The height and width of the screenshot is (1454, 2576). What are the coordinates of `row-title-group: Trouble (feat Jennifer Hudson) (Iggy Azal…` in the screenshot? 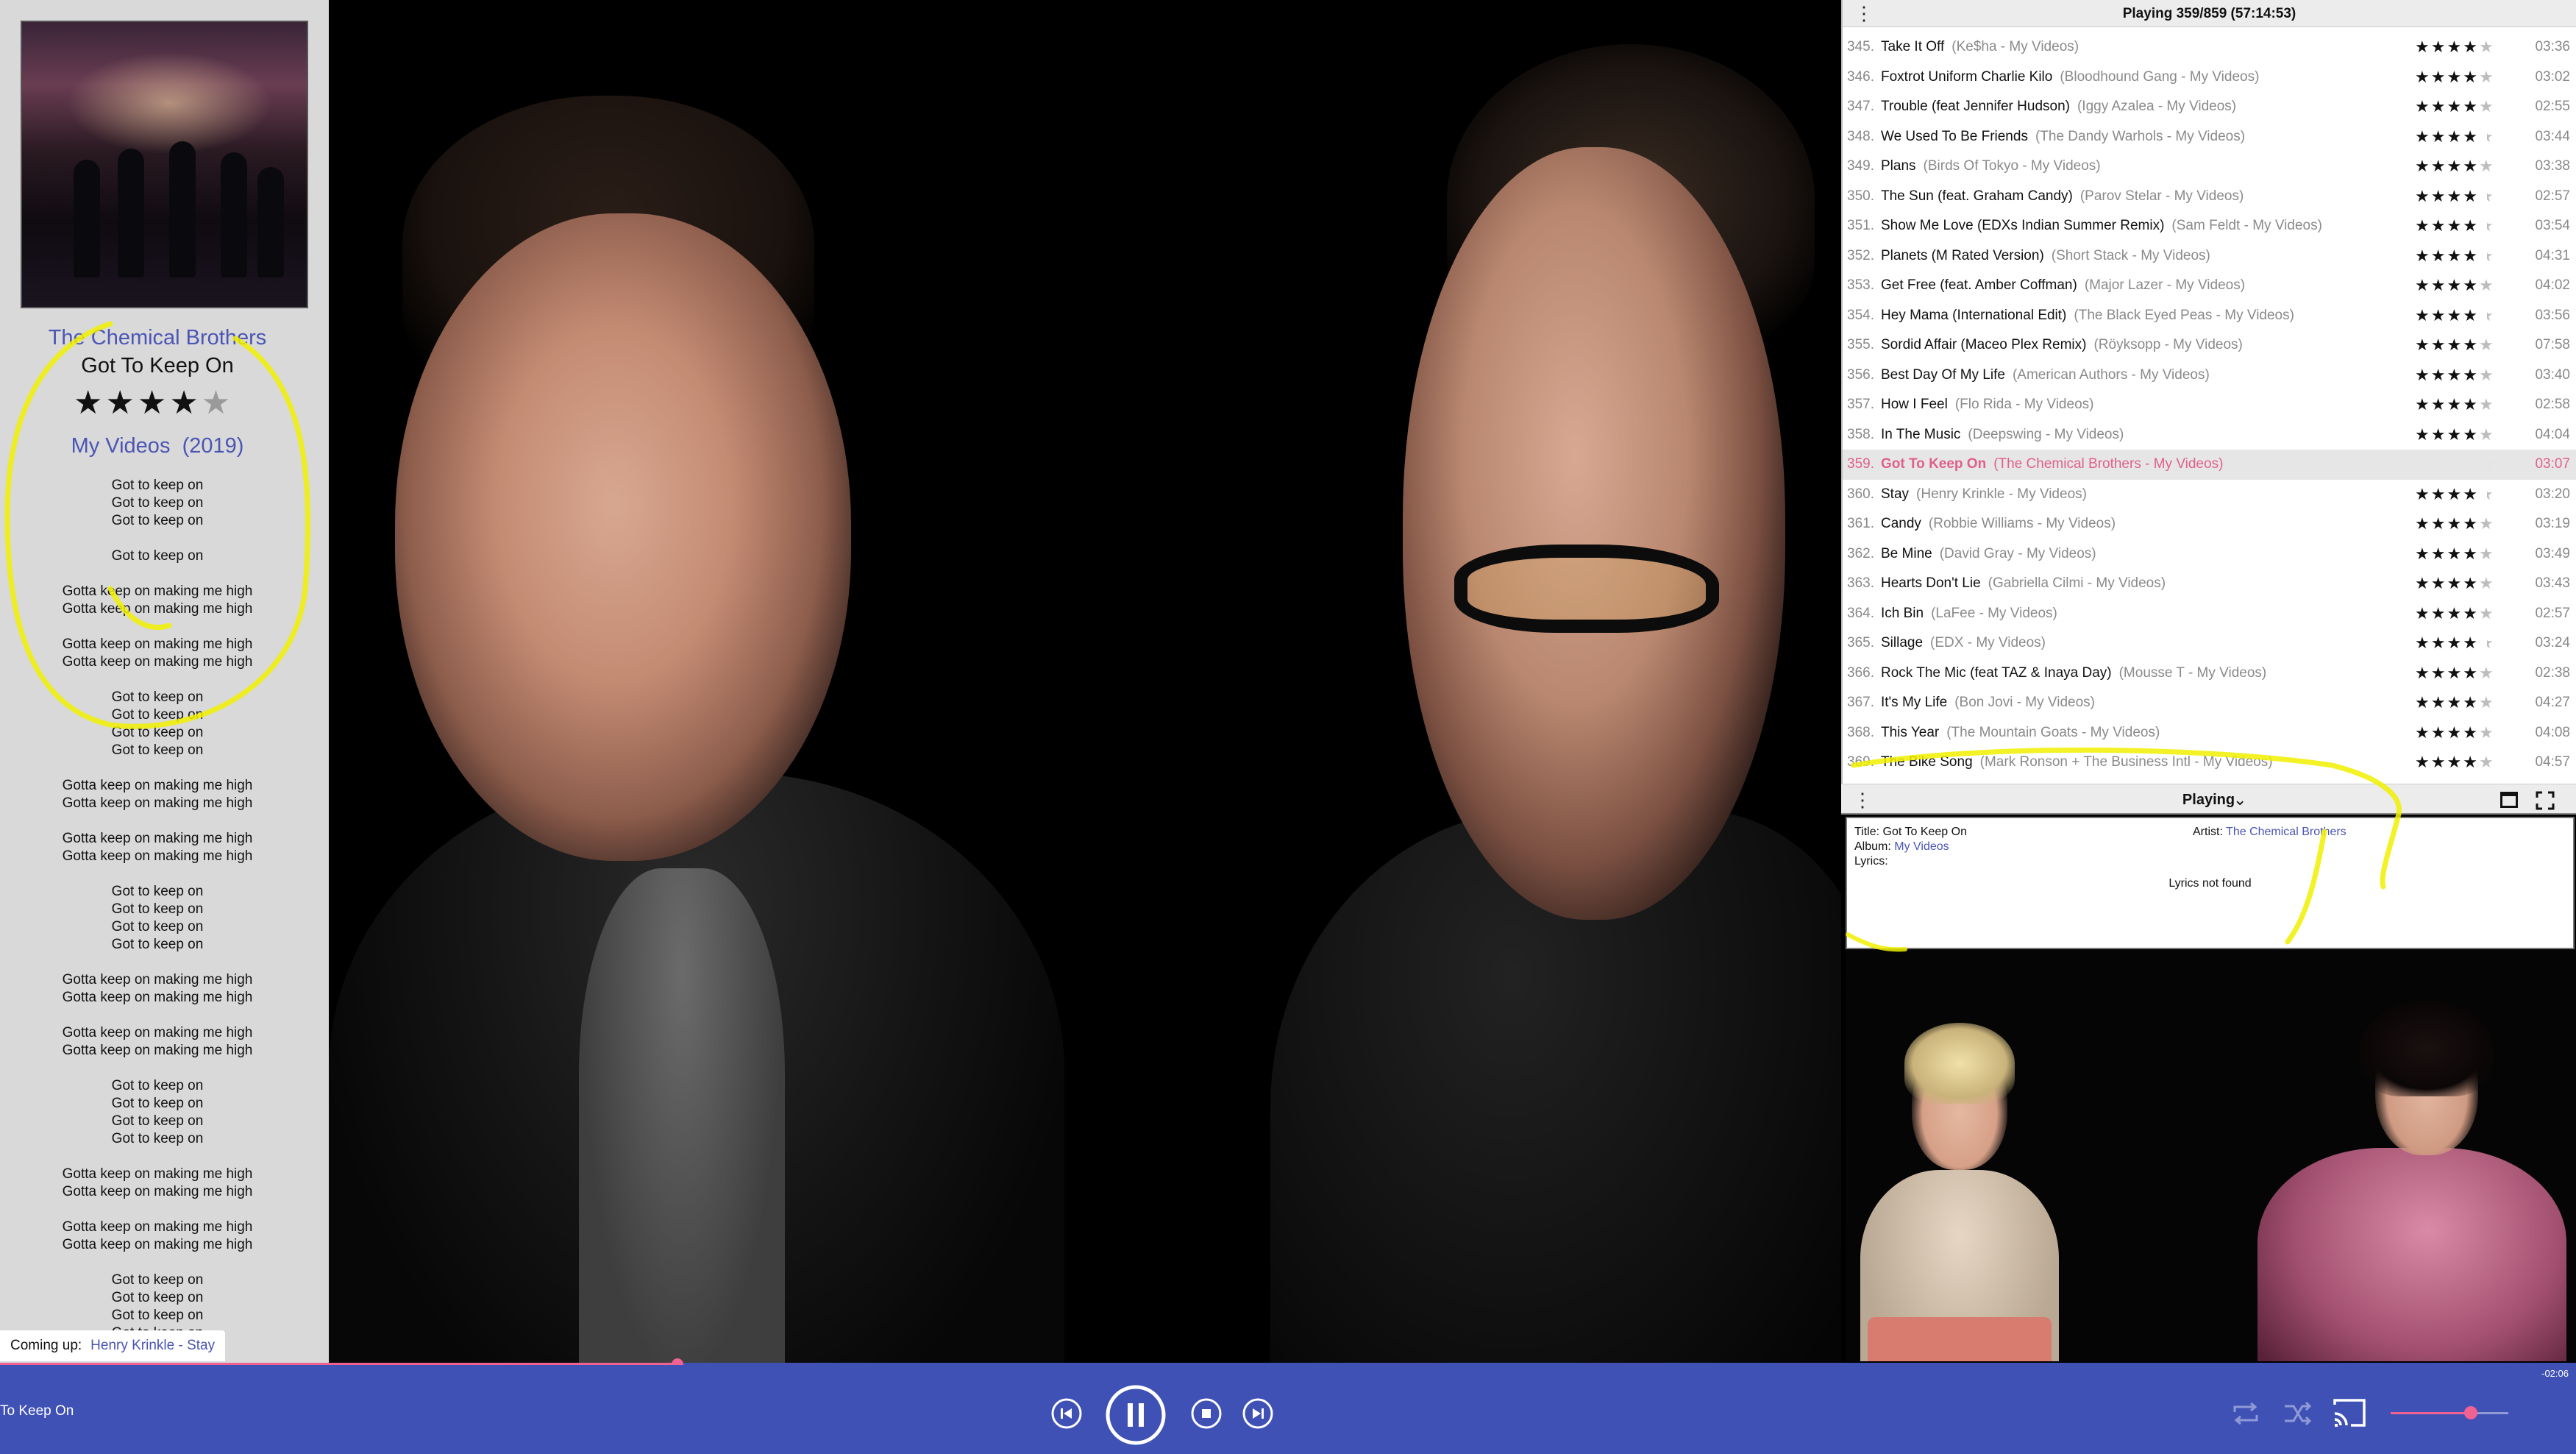 It's located at (2058, 106).